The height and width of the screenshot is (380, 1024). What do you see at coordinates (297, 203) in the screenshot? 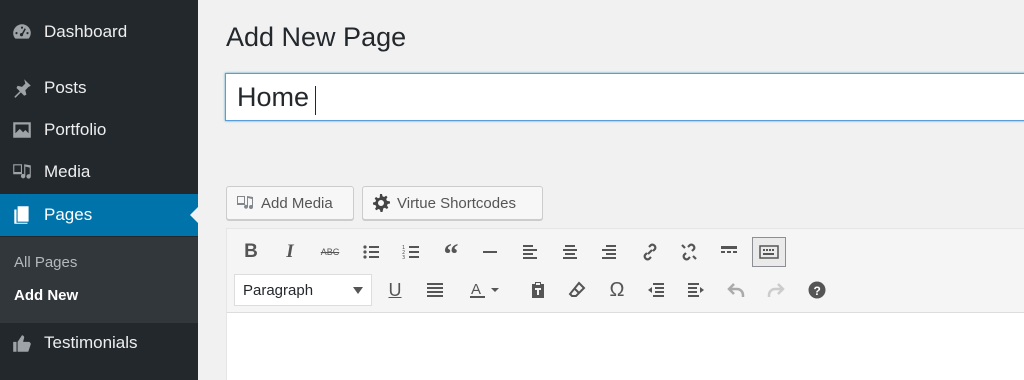
I see `add-media-label: Add Media` at bounding box center [297, 203].